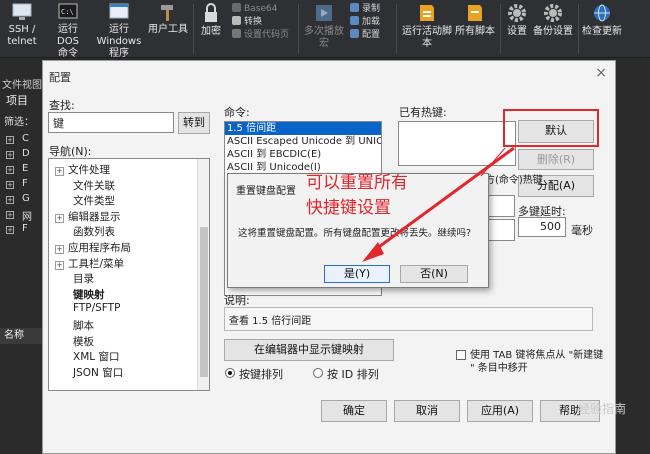 This screenshot has height=454, width=650. Describe the element at coordinates (443, 200) in the screenshot. I see `annotation-arrow-line` at that location.